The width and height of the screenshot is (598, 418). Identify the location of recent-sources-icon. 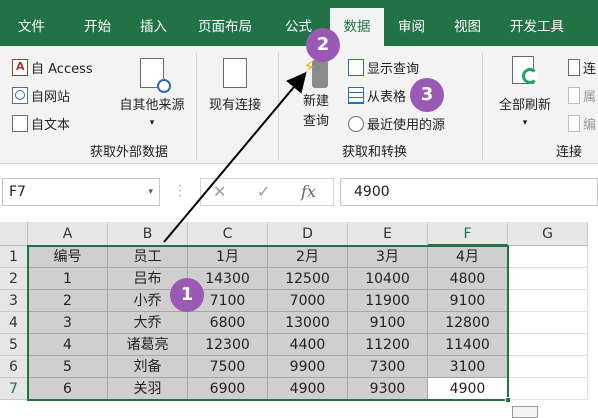
(356, 123).